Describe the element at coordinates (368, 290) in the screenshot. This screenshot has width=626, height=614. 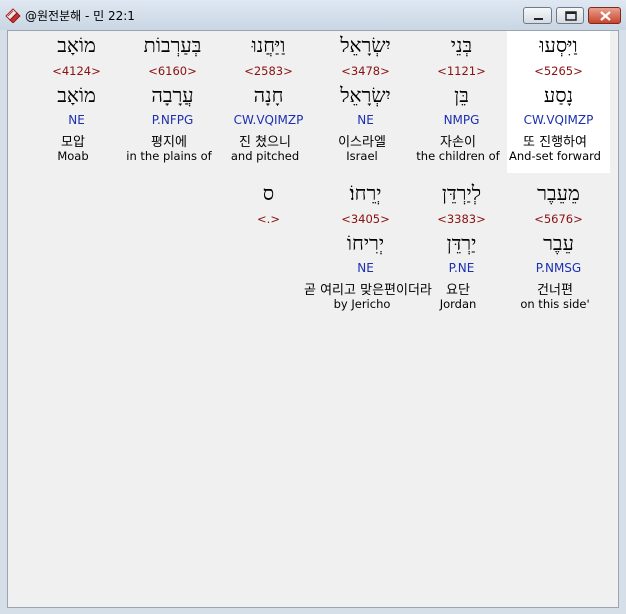
I see `korean-gloss: 곧 여리고 맞은편이더라` at that location.